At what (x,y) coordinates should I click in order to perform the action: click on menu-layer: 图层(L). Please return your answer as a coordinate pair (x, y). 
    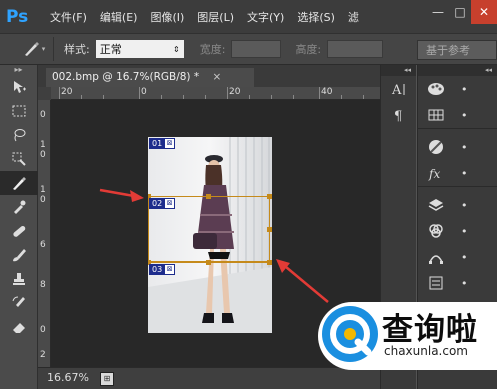
    Looking at the image, I should click on (215, 17).